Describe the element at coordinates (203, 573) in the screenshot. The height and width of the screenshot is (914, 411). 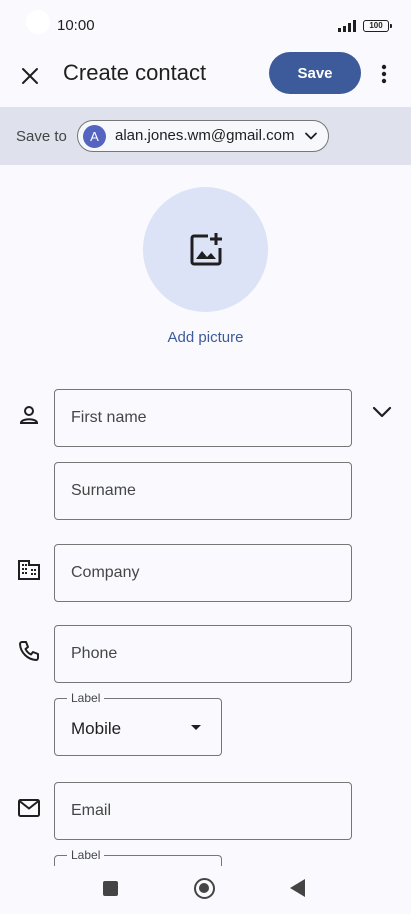
I see `company-field` at that location.